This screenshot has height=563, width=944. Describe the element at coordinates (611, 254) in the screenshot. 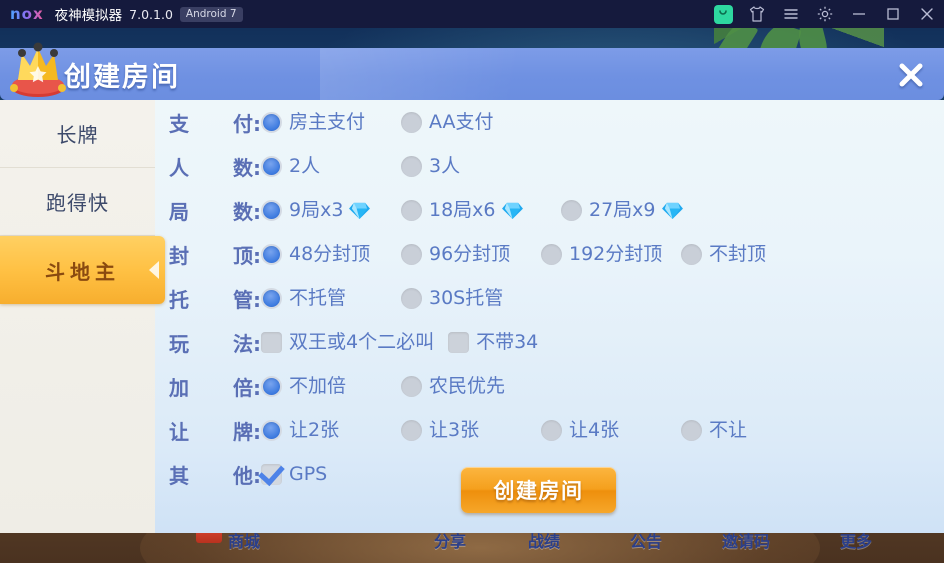

I see `radio-cap-192: 192分封顶` at that location.